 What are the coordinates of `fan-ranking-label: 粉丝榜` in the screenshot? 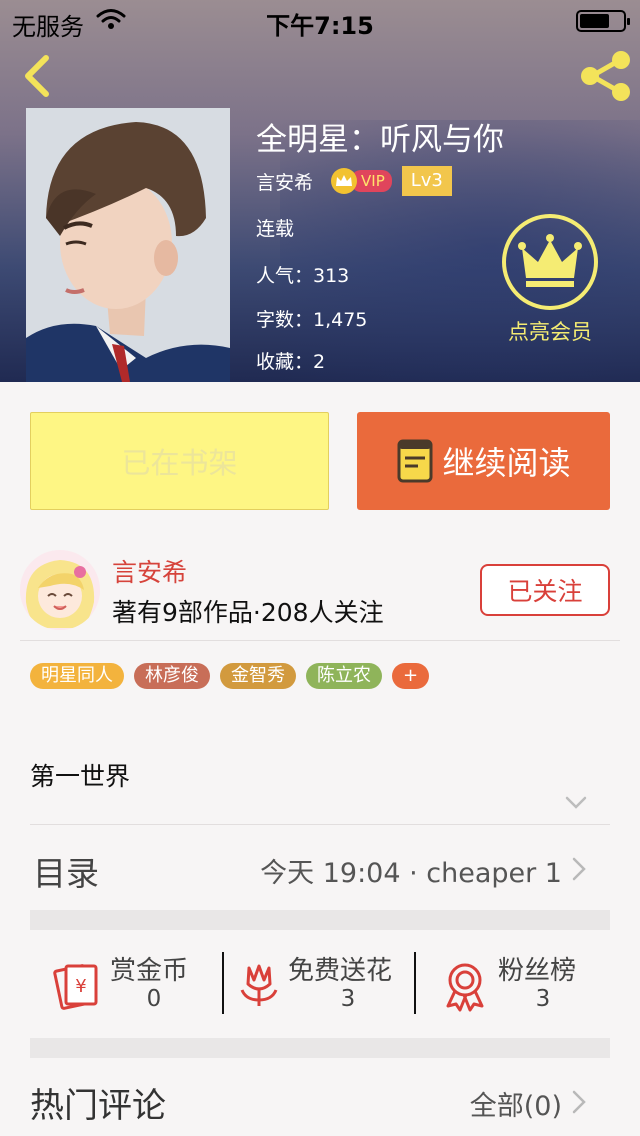 It's located at (537, 971).